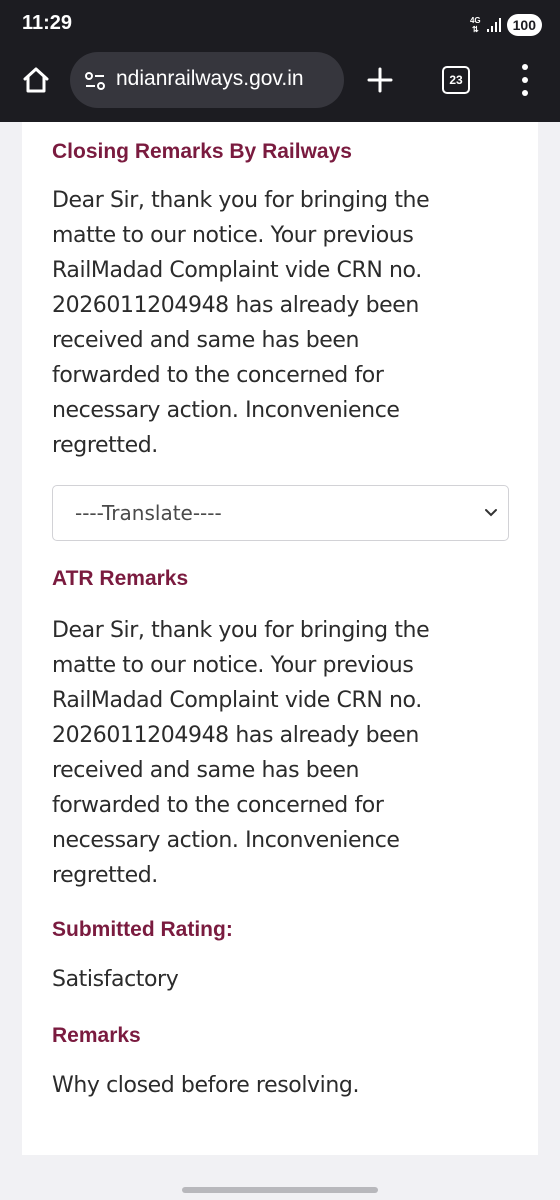 The image size is (560, 1200). What do you see at coordinates (524, 25) in the screenshot?
I see `battery-level: 100` at bounding box center [524, 25].